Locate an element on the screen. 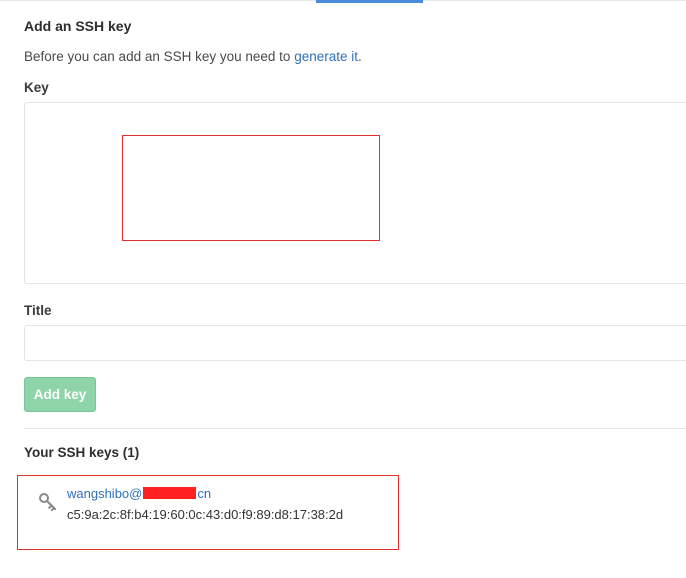 The height and width of the screenshot is (578, 686). title-field-label: Title is located at coordinates (38, 310).